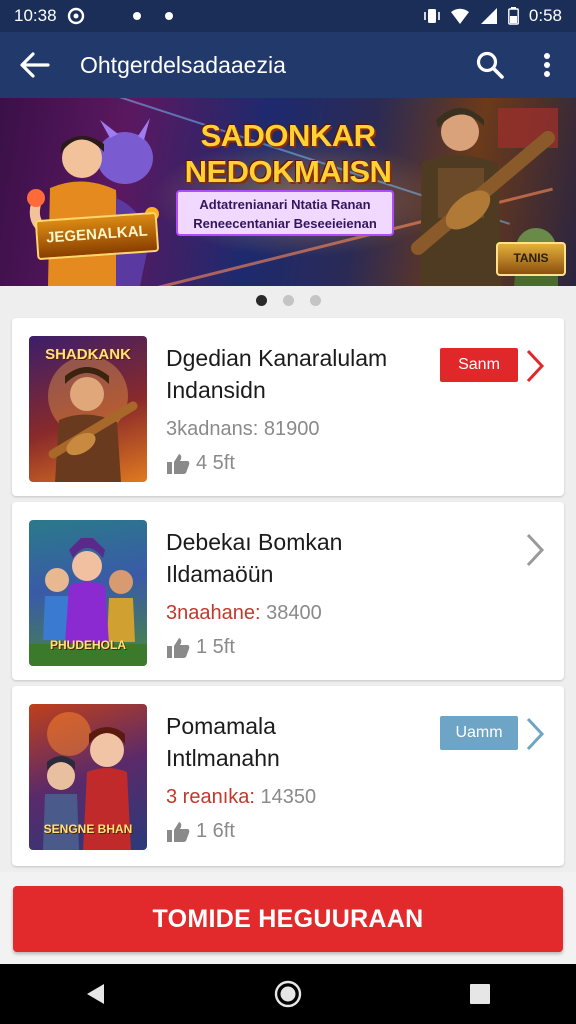 Image resolution: width=576 pixels, height=1024 pixels. I want to click on app-notification-icon, so click(75, 16).